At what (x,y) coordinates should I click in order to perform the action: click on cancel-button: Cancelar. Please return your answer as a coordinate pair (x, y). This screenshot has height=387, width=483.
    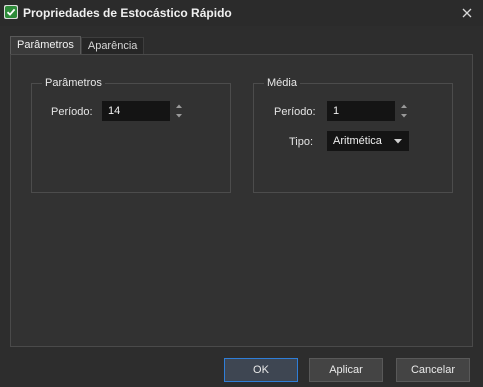
    Looking at the image, I should click on (433, 370).